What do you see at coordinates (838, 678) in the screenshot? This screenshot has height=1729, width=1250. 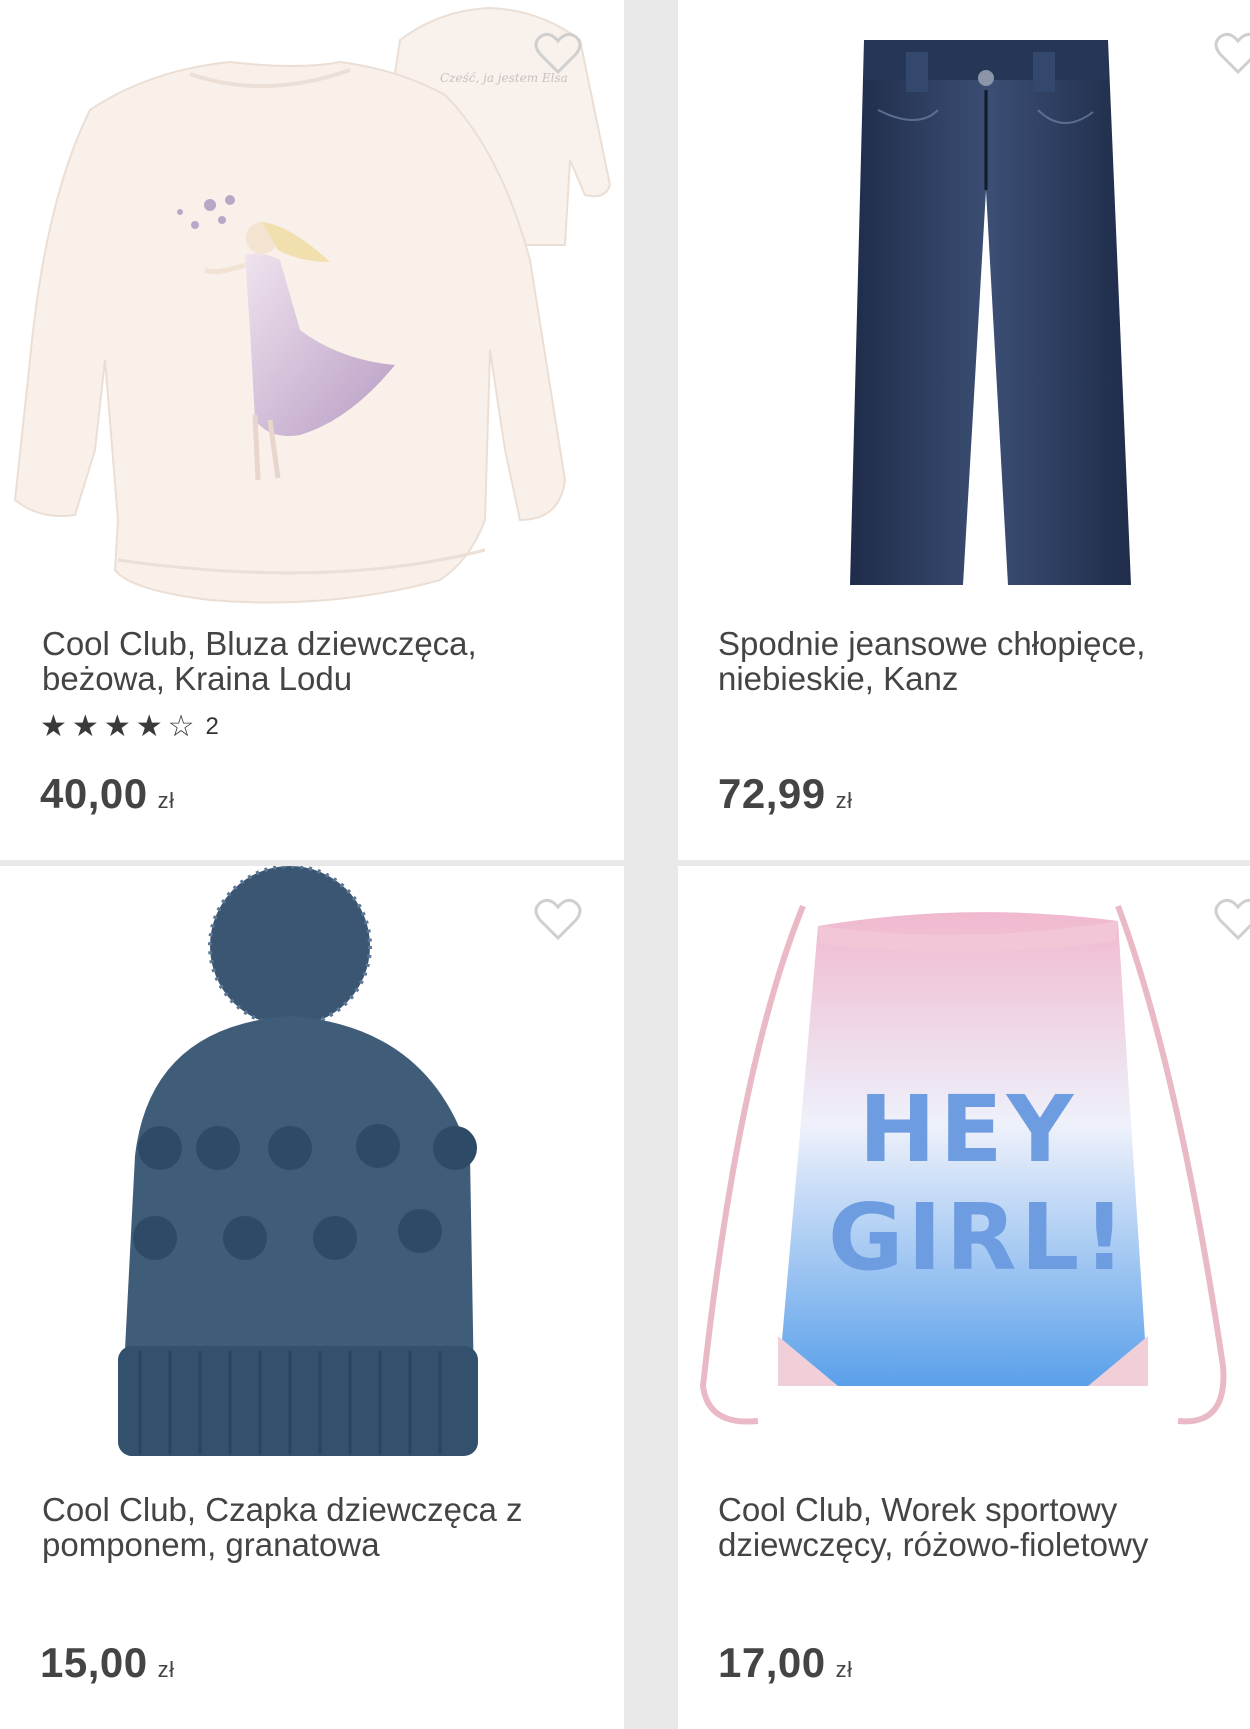 I see `product-title-line: niebieskie, Kanz` at bounding box center [838, 678].